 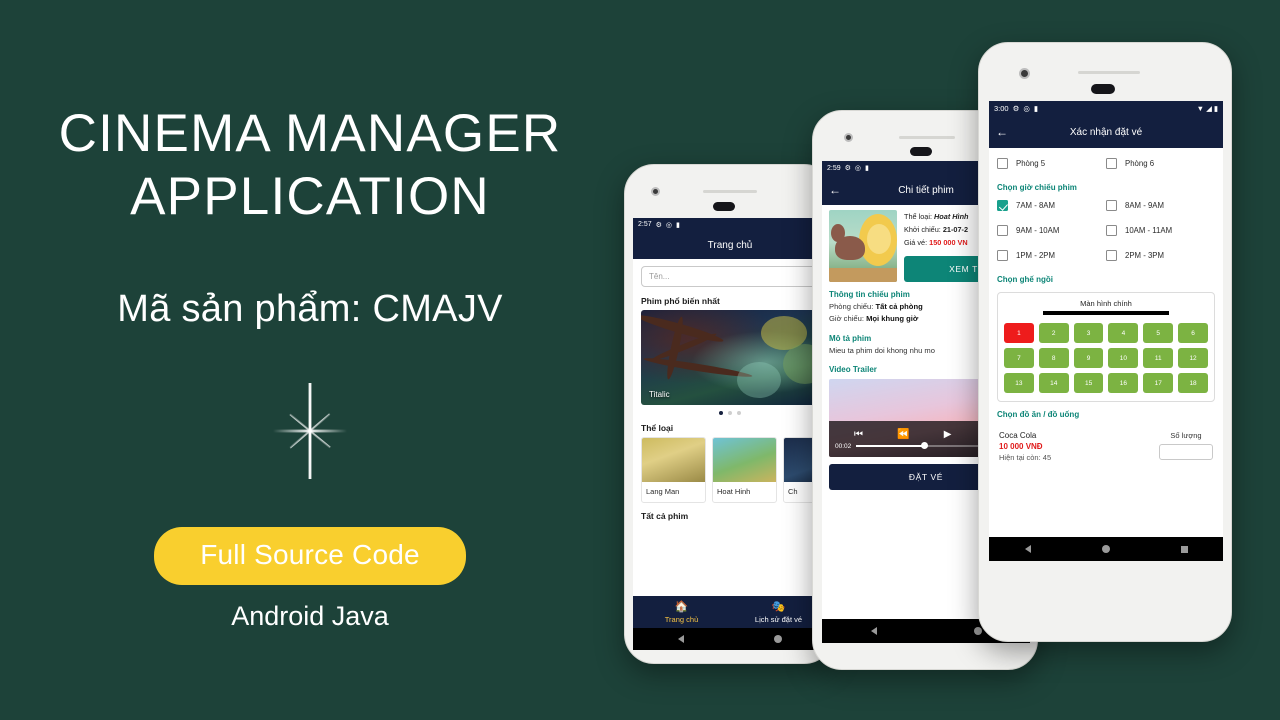 What do you see at coordinates (1016, 108) in the screenshot?
I see `gear-icon: ⚙` at bounding box center [1016, 108].